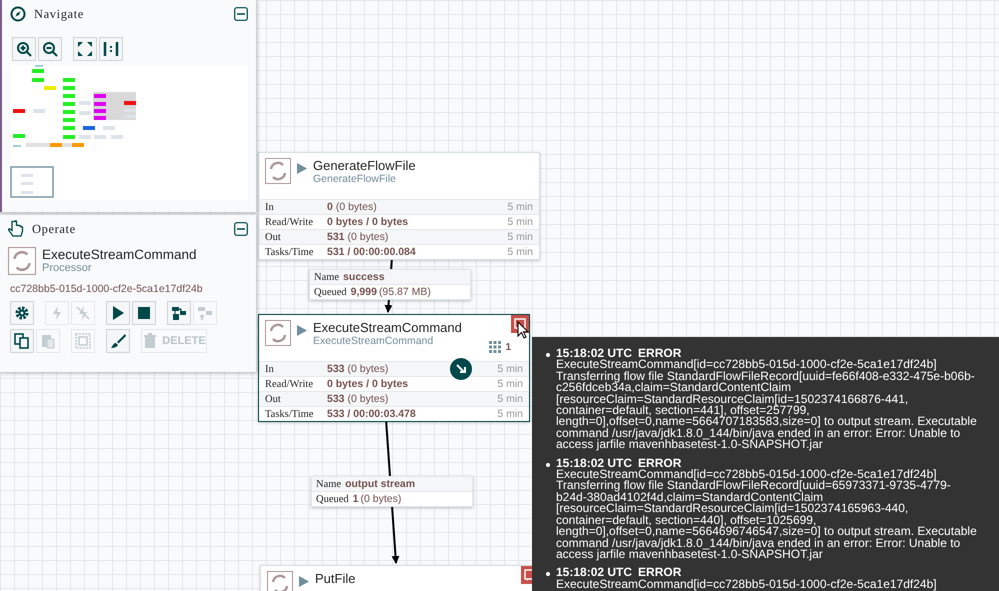  I want to click on color-button, so click(118, 341).